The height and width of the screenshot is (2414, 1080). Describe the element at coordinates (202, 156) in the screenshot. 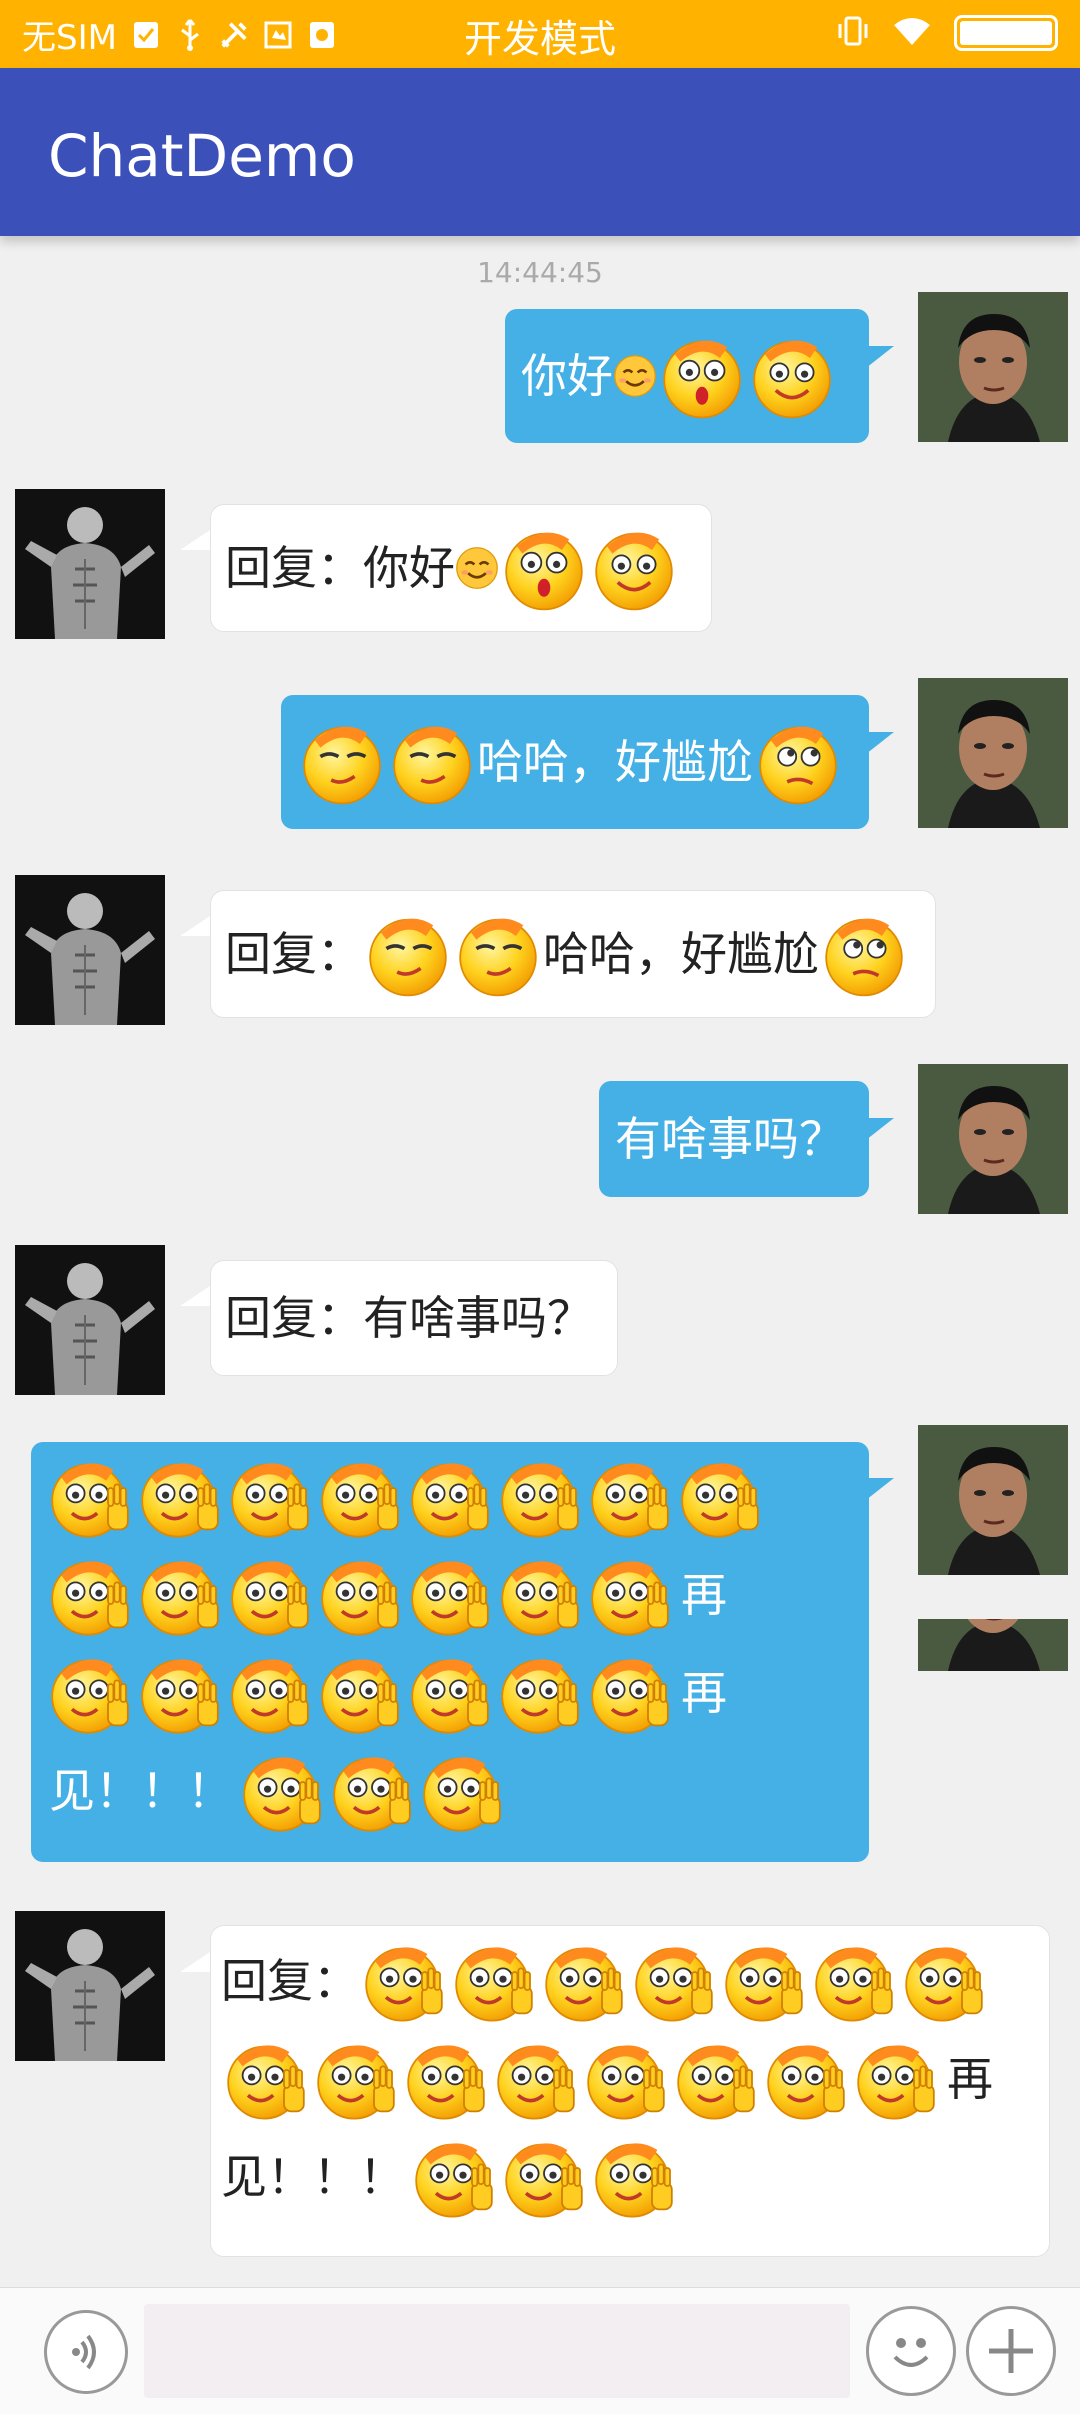

I see `app-title: ChatDemo` at that location.